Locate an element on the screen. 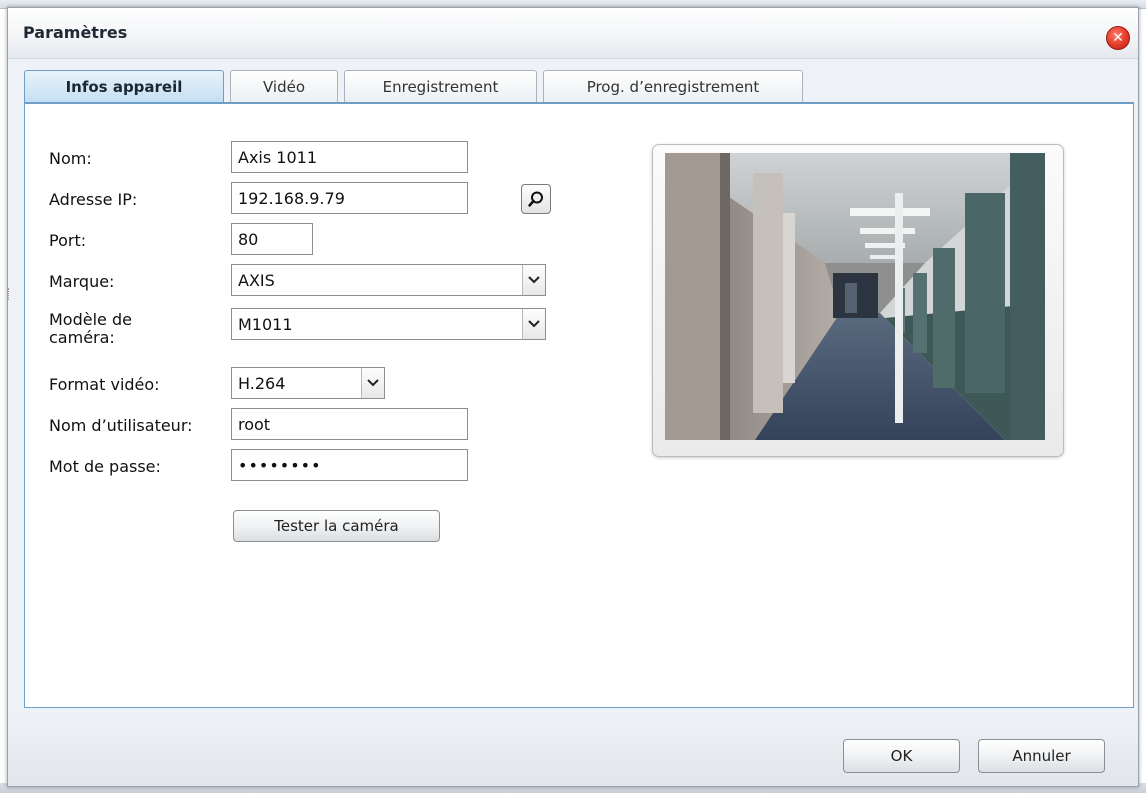 The width and height of the screenshot is (1146, 793). dialog-footer: OK Annuler is located at coordinates (573, 751).